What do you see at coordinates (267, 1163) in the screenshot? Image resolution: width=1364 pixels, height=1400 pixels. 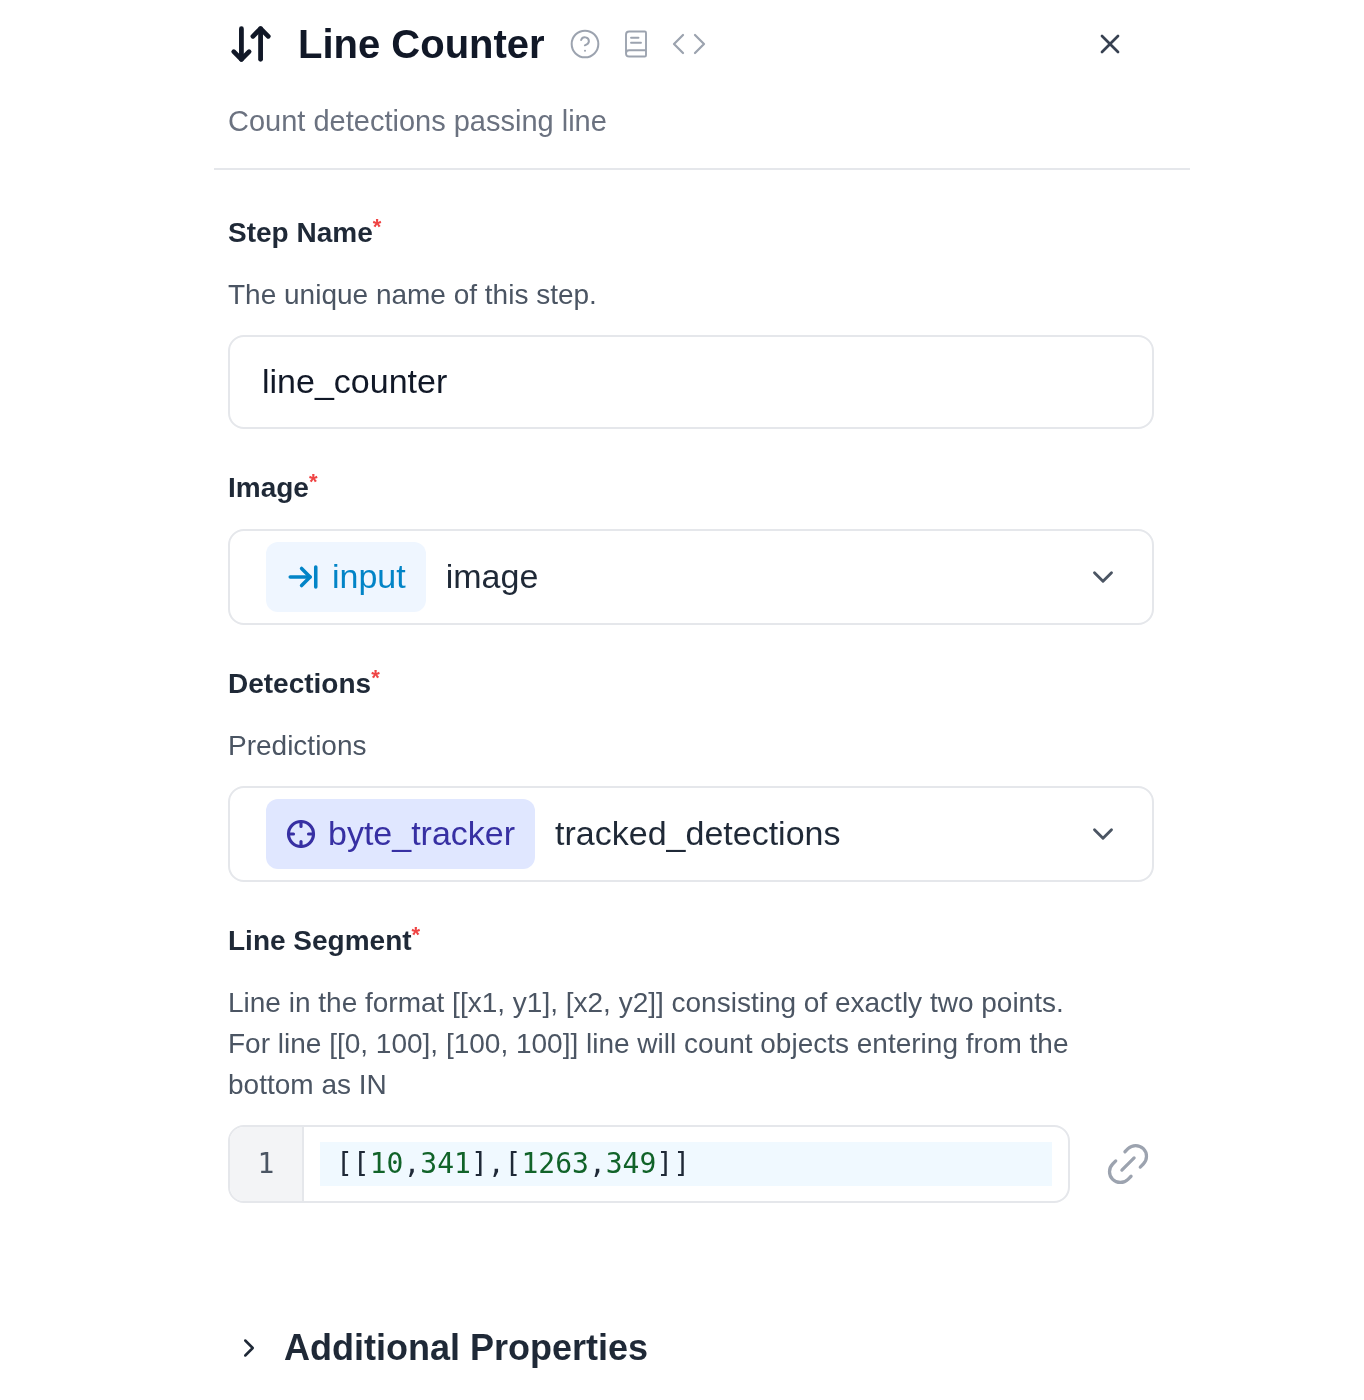 I see `line-number: 1` at bounding box center [267, 1163].